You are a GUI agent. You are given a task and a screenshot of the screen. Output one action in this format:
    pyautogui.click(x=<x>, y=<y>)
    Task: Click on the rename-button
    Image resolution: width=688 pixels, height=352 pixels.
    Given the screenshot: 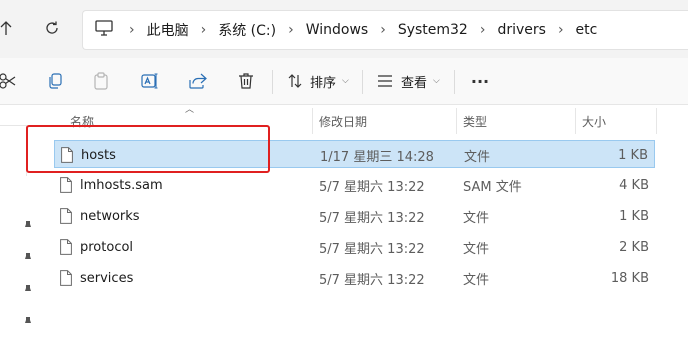 What is the action you would take?
    pyautogui.click(x=150, y=81)
    